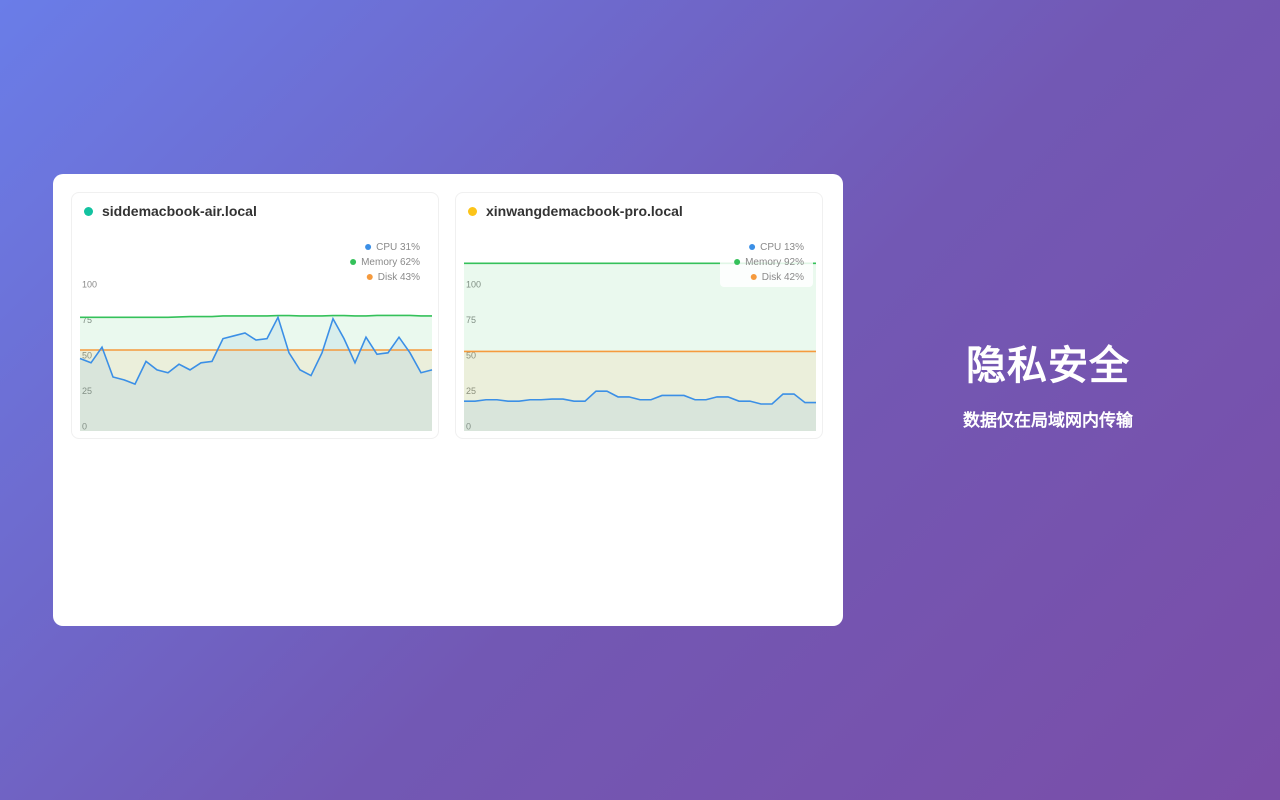  What do you see at coordinates (782, 247) in the screenshot?
I see `legend-label: CPU 13%` at bounding box center [782, 247].